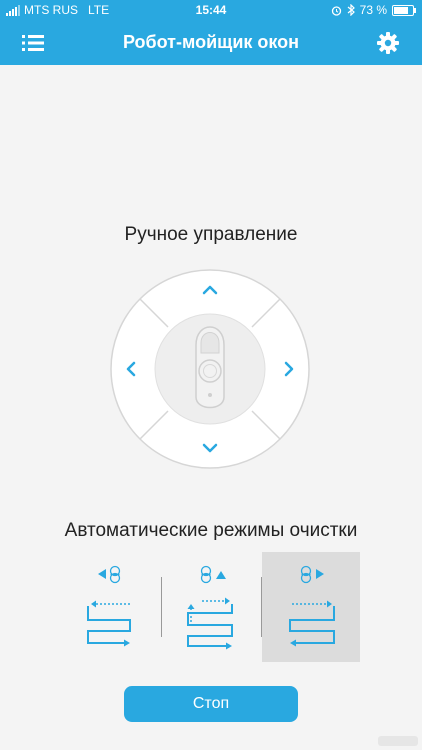  I want to click on settings-button, so click(388, 43).